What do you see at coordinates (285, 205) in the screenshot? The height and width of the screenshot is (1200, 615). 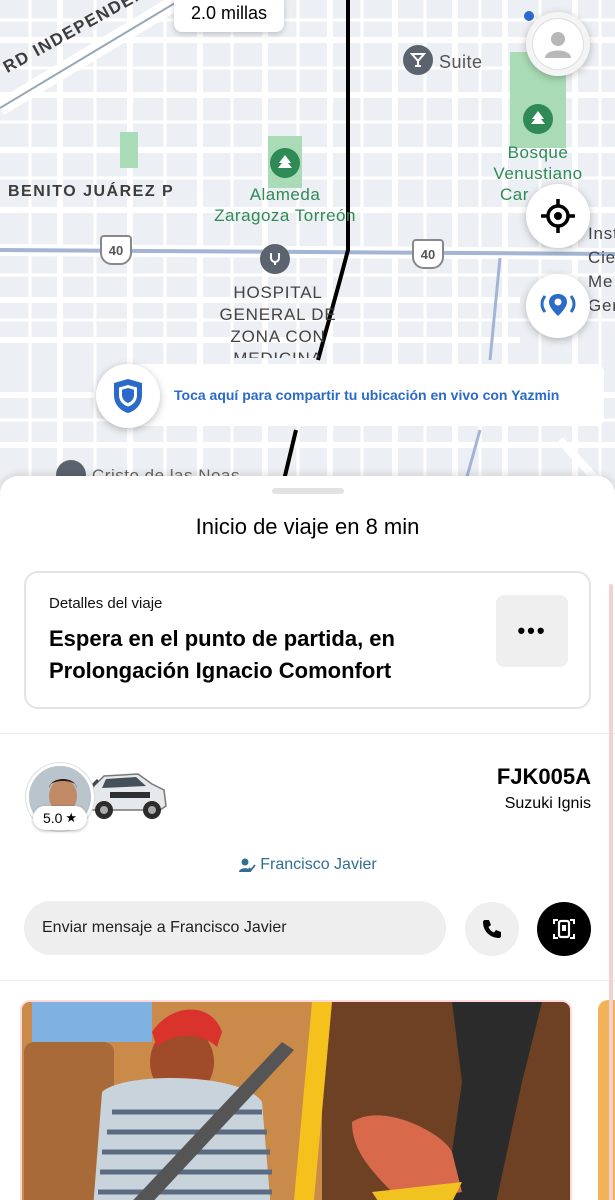 I see `place-label-alameda: Alameda Zaragoza Torreón` at bounding box center [285, 205].